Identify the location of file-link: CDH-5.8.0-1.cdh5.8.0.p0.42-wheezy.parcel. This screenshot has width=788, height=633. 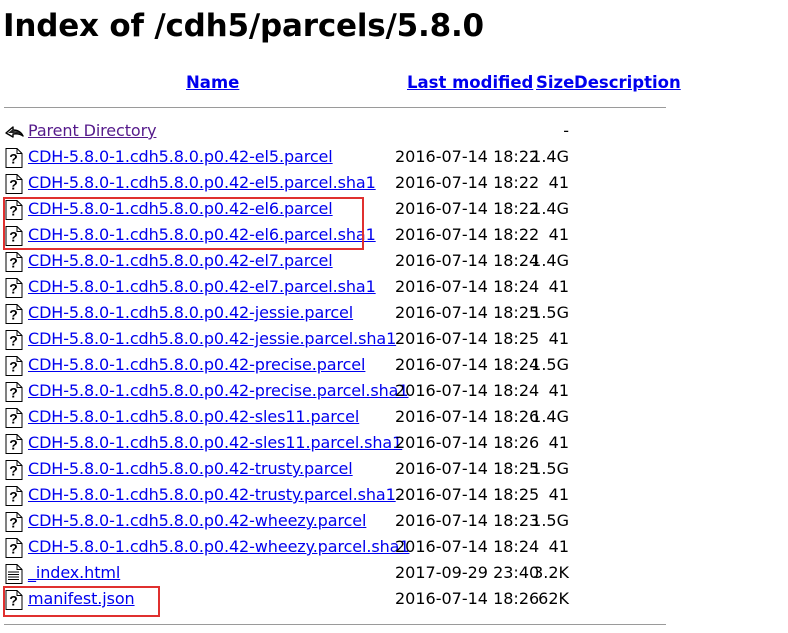
(197, 520).